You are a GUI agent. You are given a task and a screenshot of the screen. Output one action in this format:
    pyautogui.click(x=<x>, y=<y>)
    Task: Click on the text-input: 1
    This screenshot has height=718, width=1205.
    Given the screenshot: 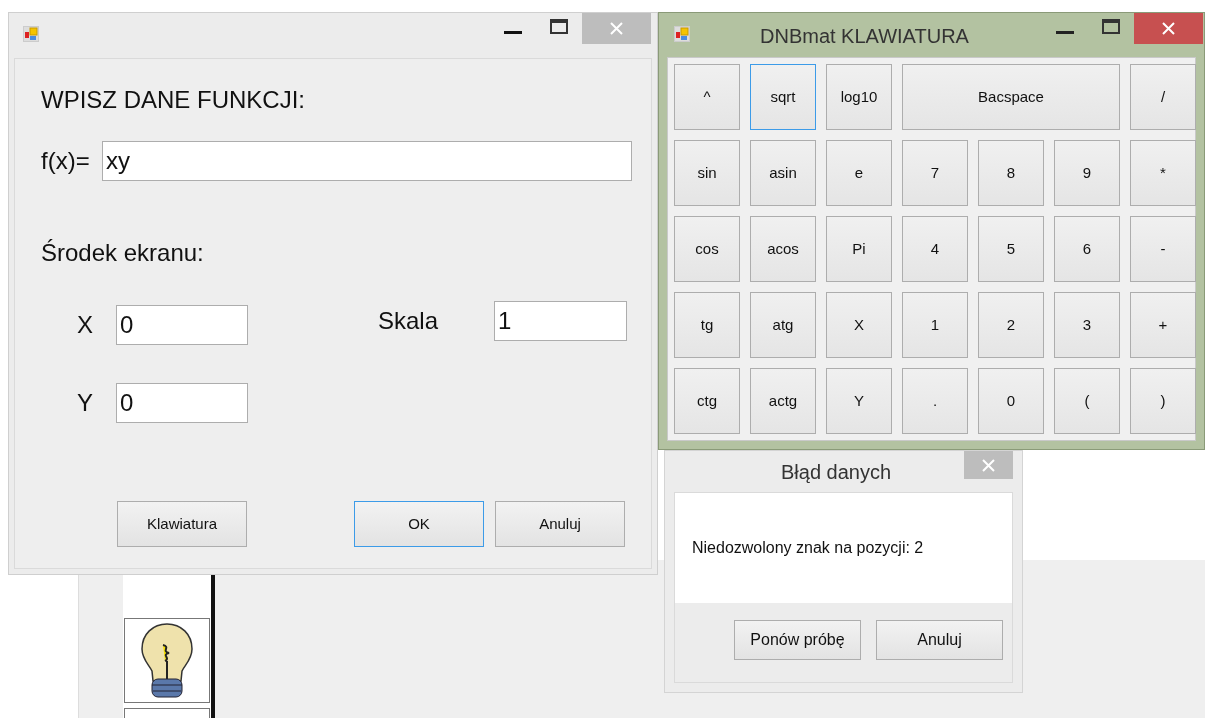 What is the action you would take?
    pyautogui.click(x=560, y=321)
    